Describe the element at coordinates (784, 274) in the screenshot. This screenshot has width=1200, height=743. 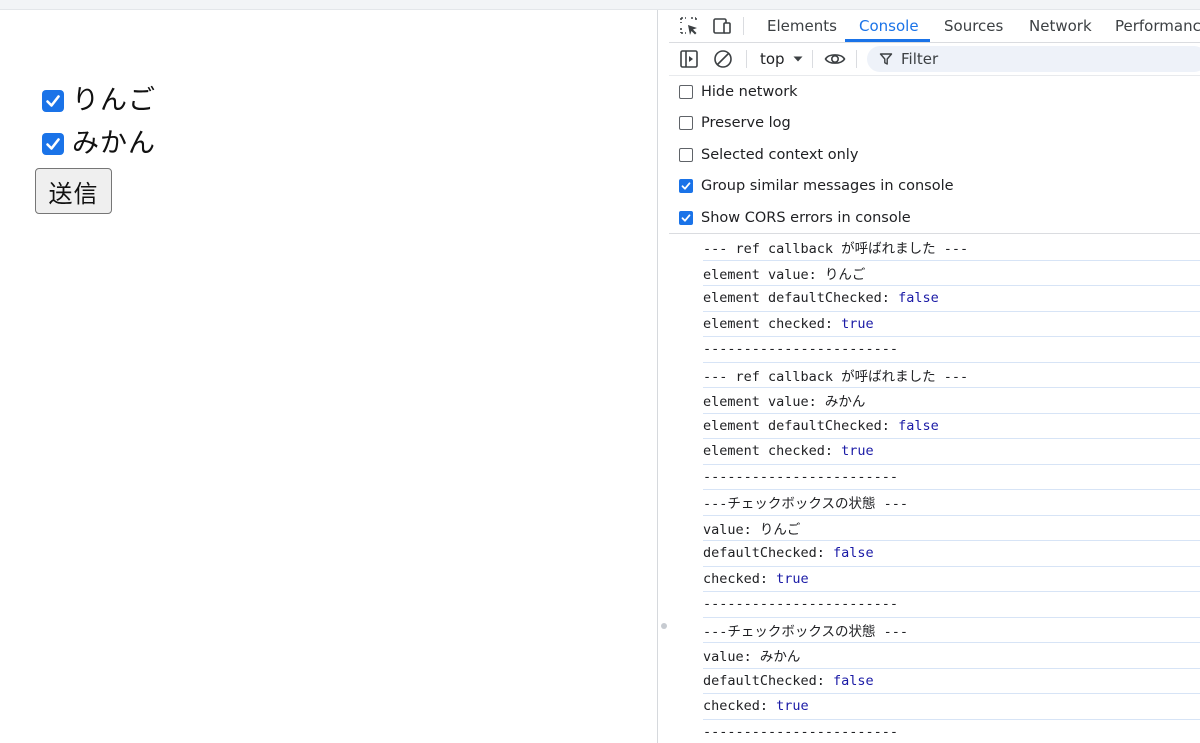
I see `log-text: element value: りんご` at that location.